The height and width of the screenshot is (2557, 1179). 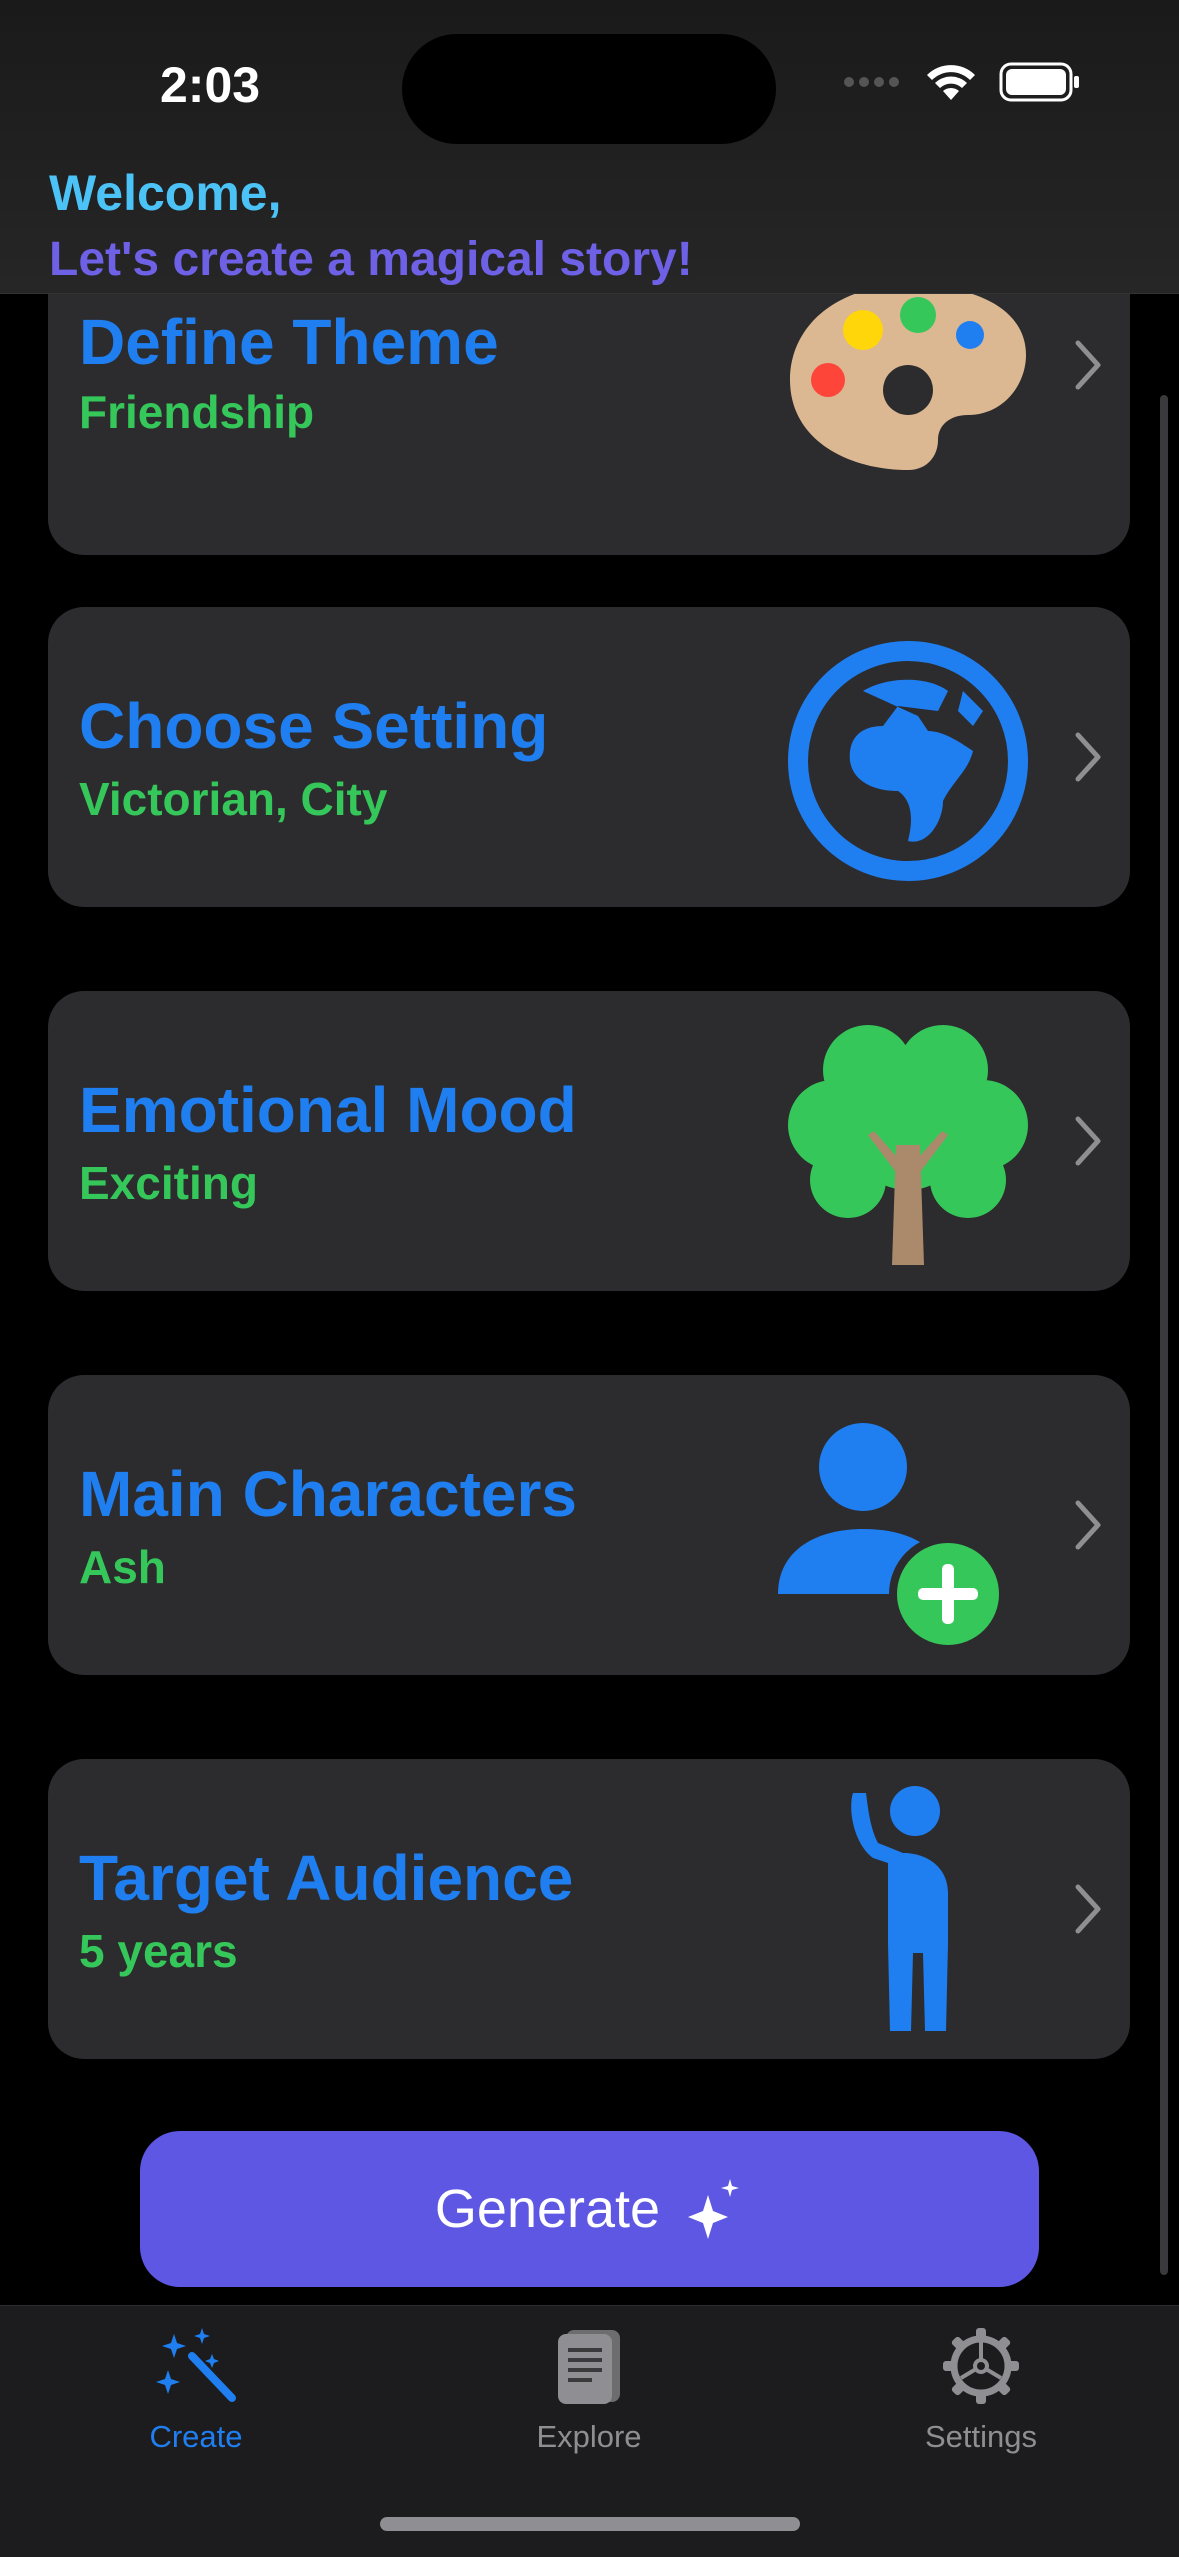 What do you see at coordinates (165, 193) in the screenshot?
I see `welcome-text: Welcome,` at bounding box center [165, 193].